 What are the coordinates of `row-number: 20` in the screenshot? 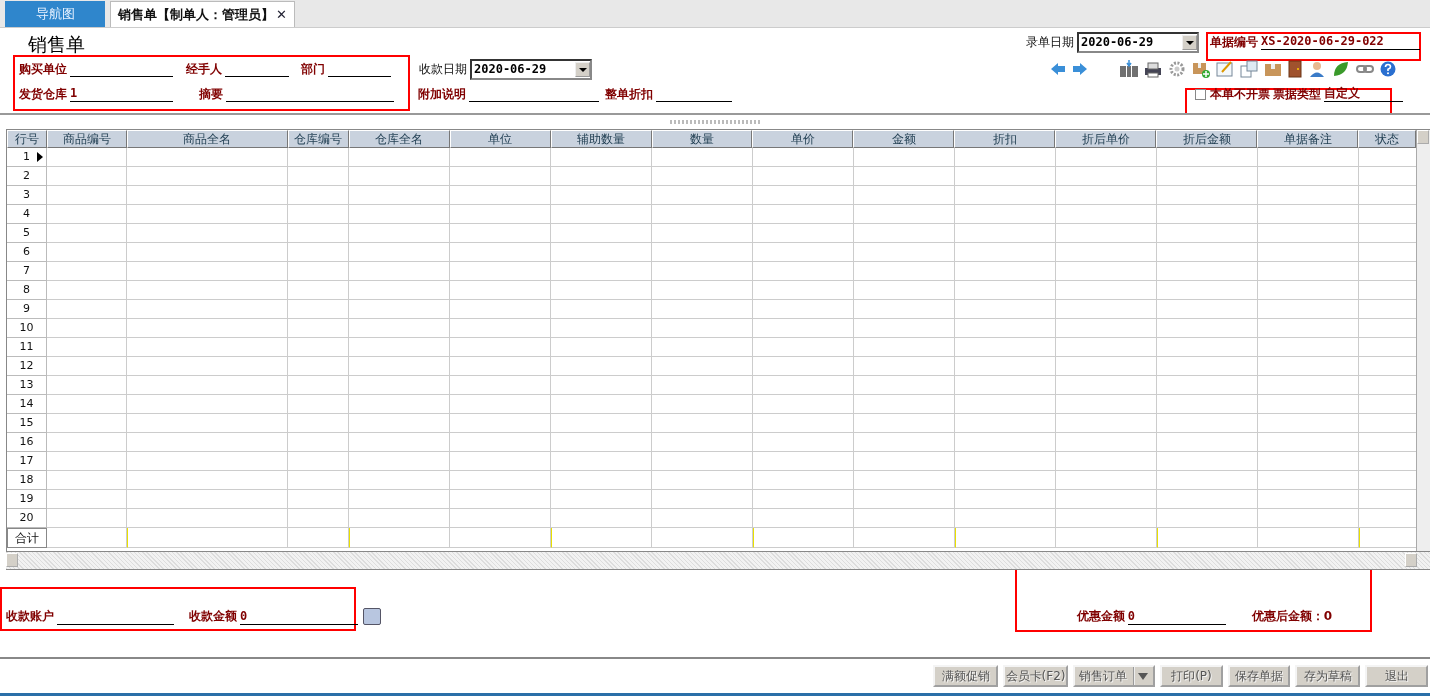 It's located at (27, 518).